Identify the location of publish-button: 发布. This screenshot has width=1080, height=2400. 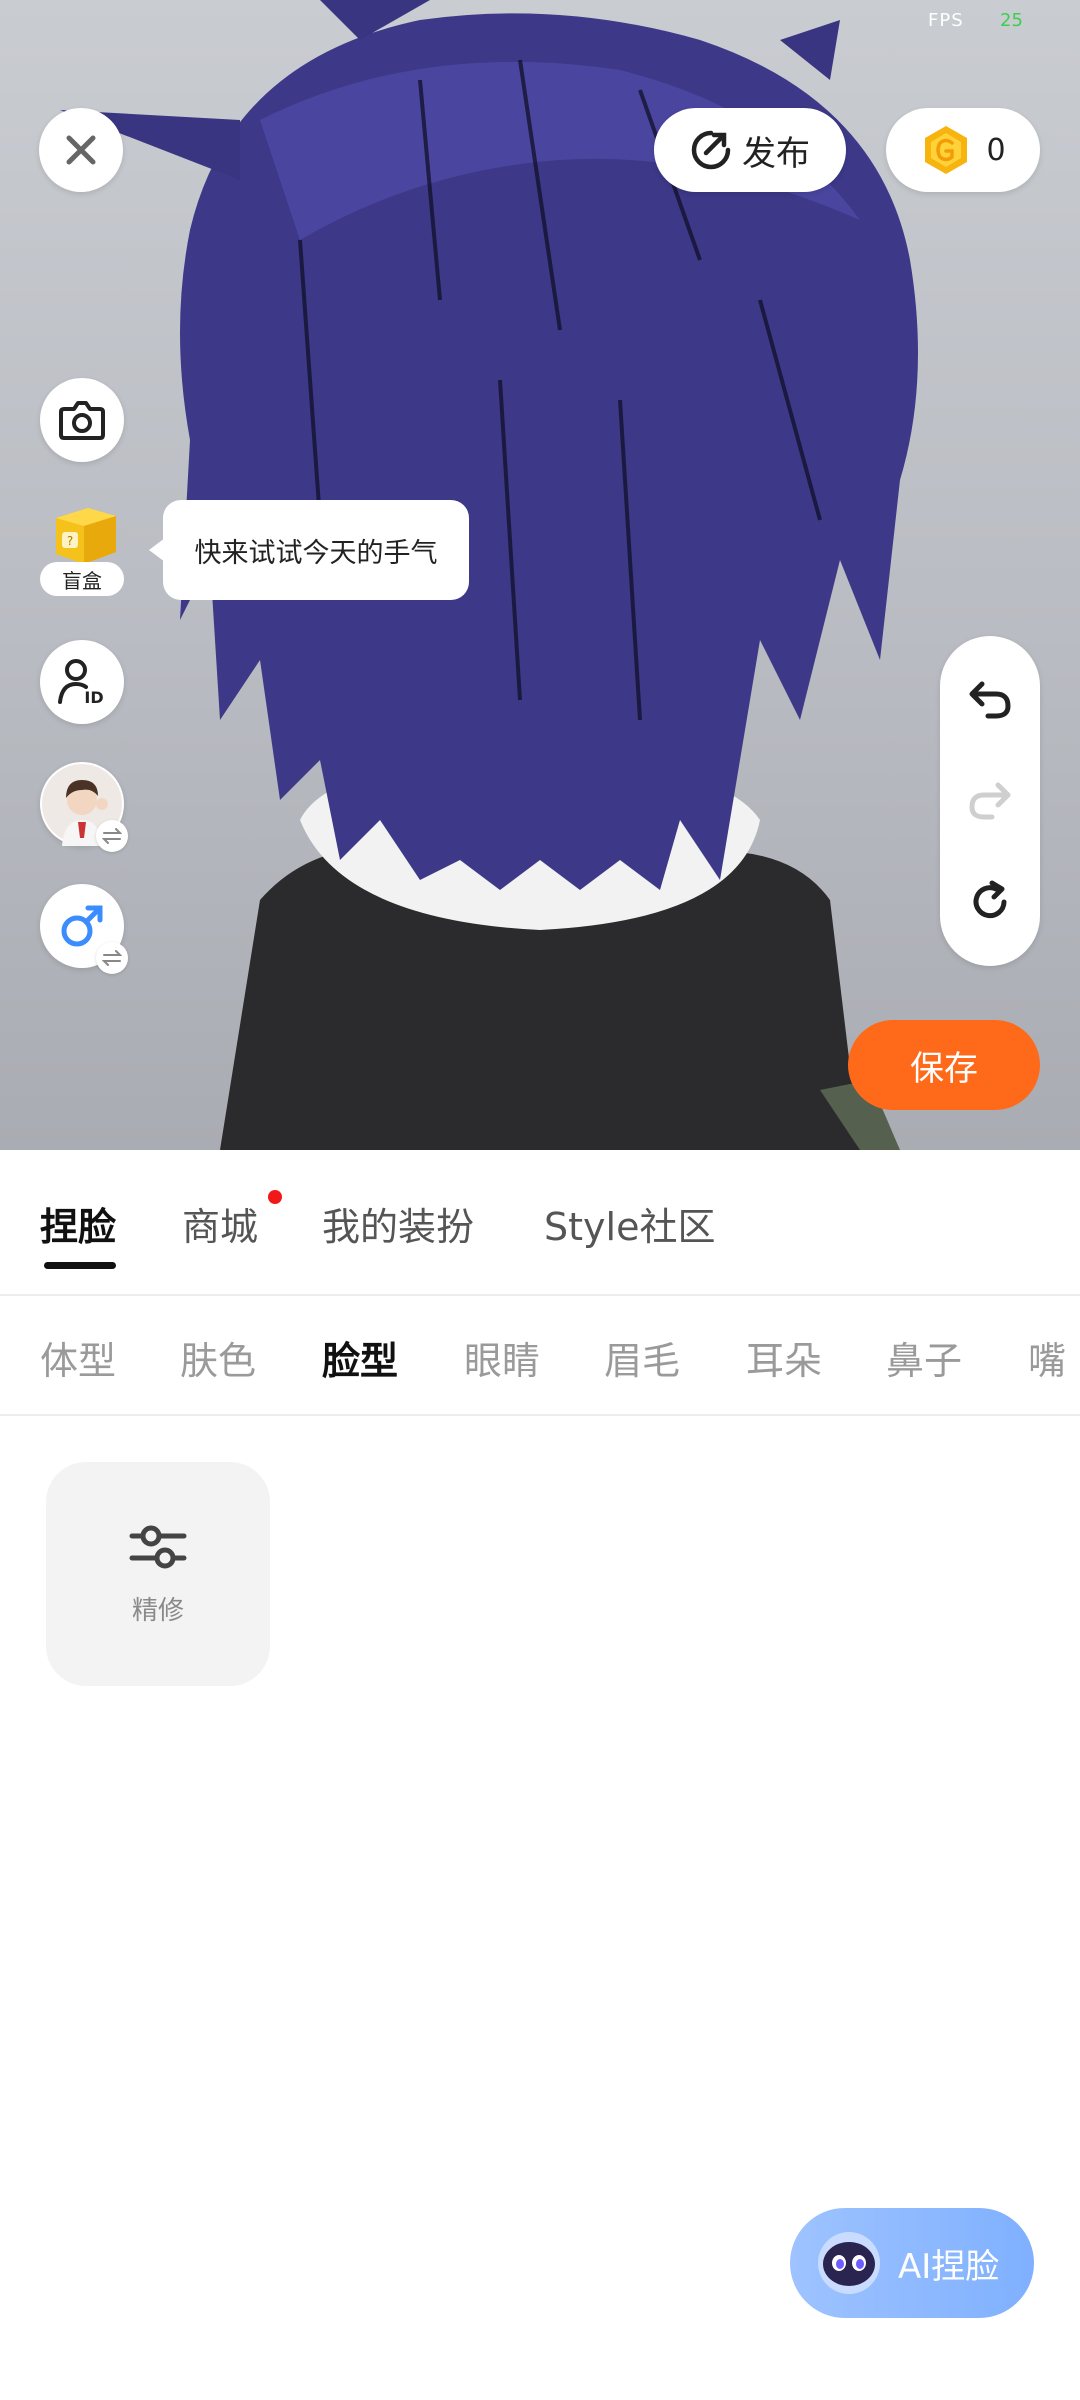
(750, 150).